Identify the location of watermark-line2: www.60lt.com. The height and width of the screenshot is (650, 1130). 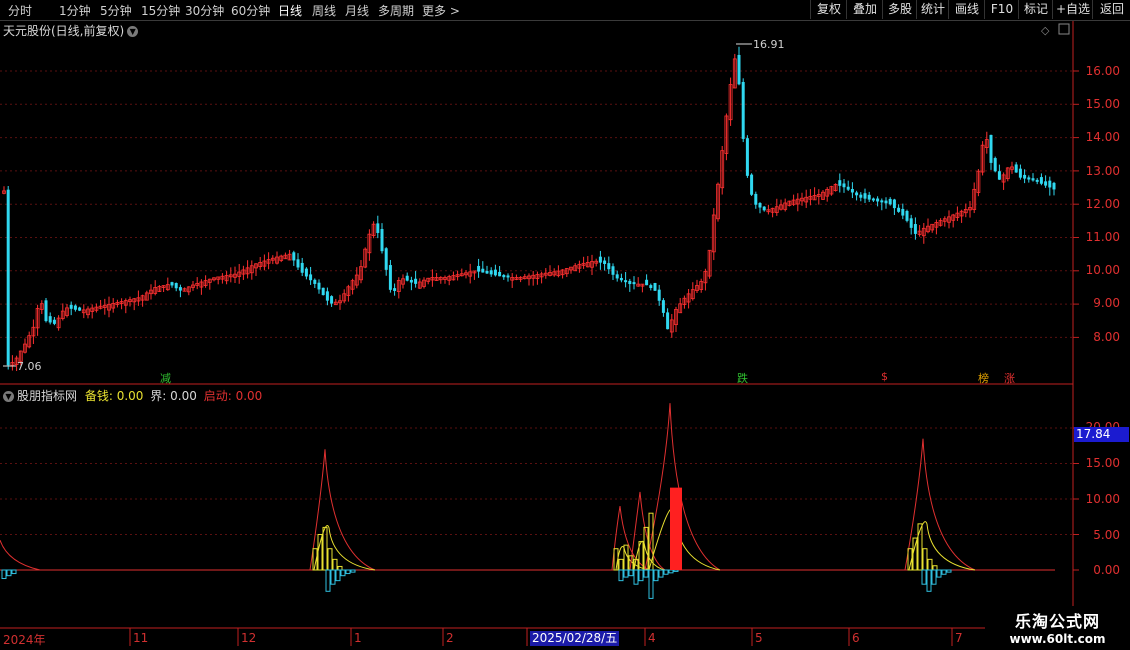
(1057, 639).